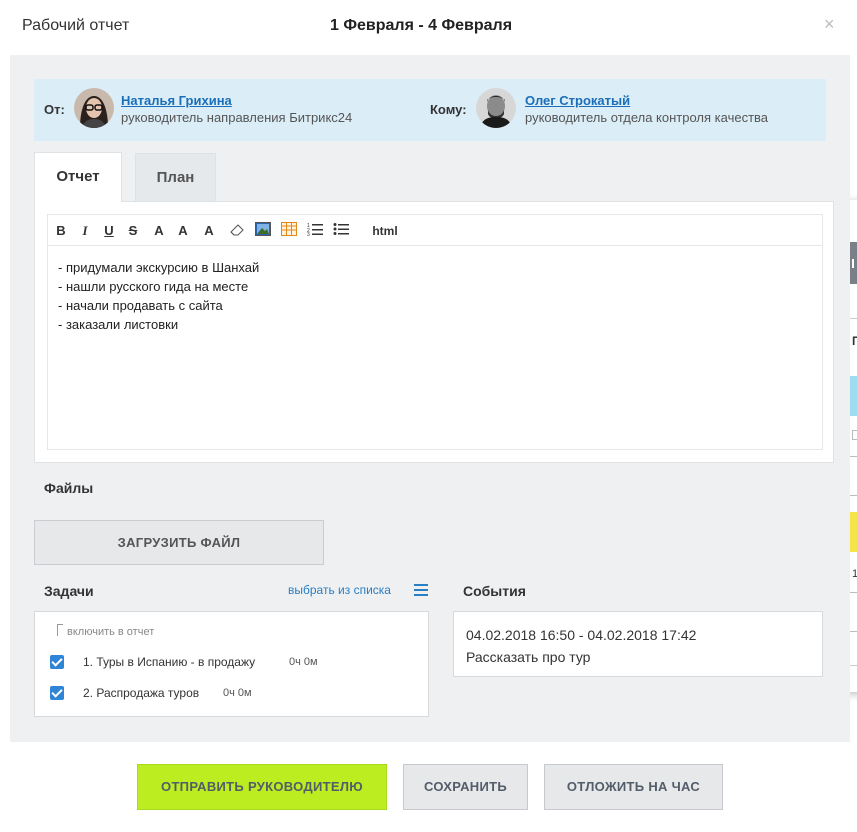  Describe the element at coordinates (494, 591) in the screenshot. I see `events-title: События` at that location.